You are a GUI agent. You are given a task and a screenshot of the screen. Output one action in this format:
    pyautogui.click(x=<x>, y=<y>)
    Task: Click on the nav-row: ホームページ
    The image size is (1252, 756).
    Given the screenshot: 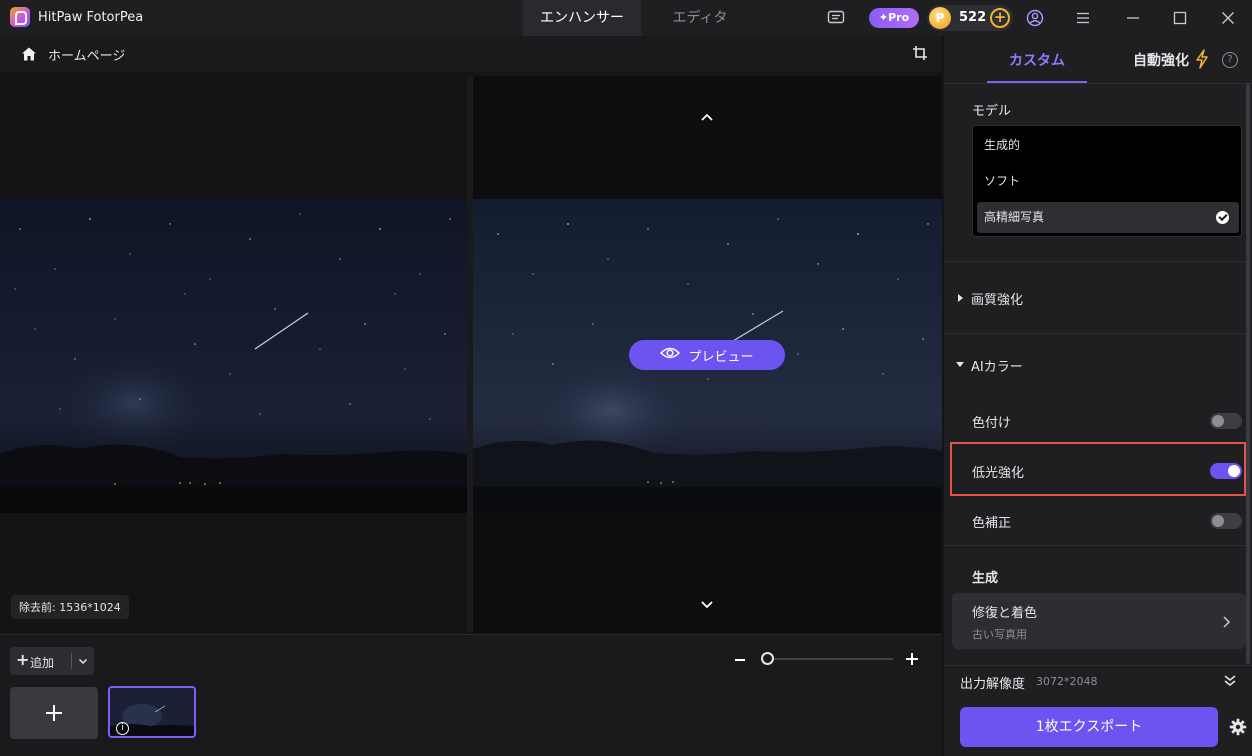 What is the action you would take?
    pyautogui.click(x=471, y=54)
    